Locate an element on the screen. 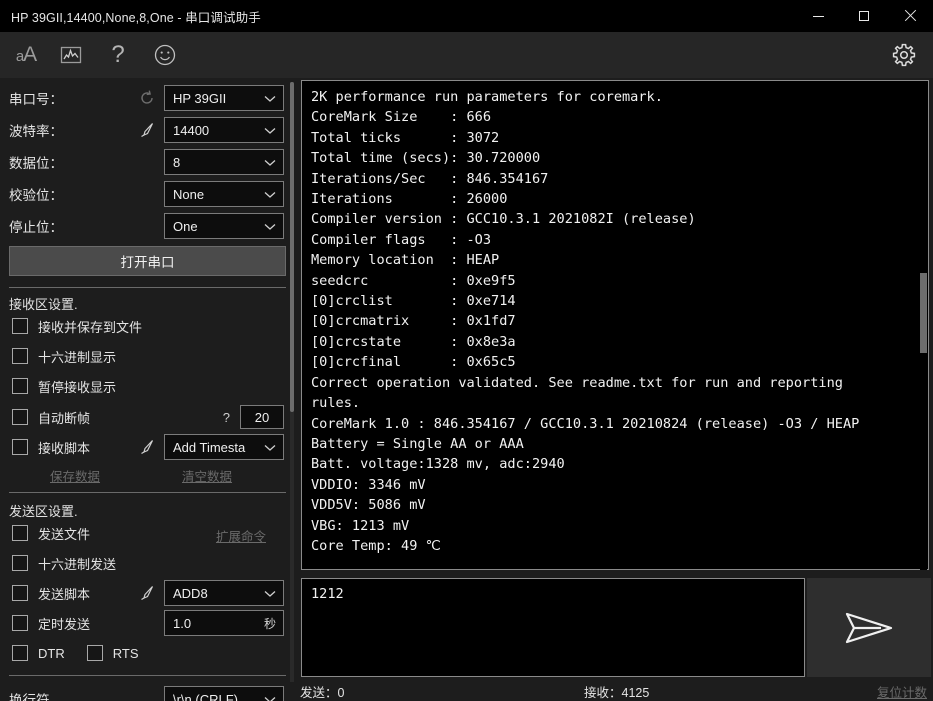 This screenshot has width=933, height=701. checkbox-hex-display: 十六进制显示 is located at coordinates (146, 356).